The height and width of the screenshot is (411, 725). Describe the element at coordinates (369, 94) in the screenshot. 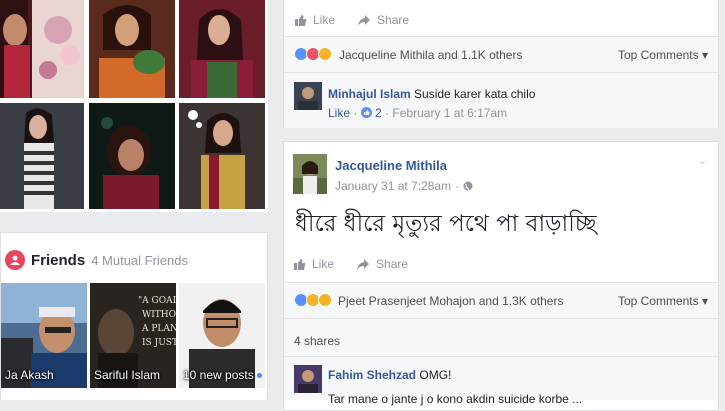

I see `comment-author: Minhajul Islam` at that location.